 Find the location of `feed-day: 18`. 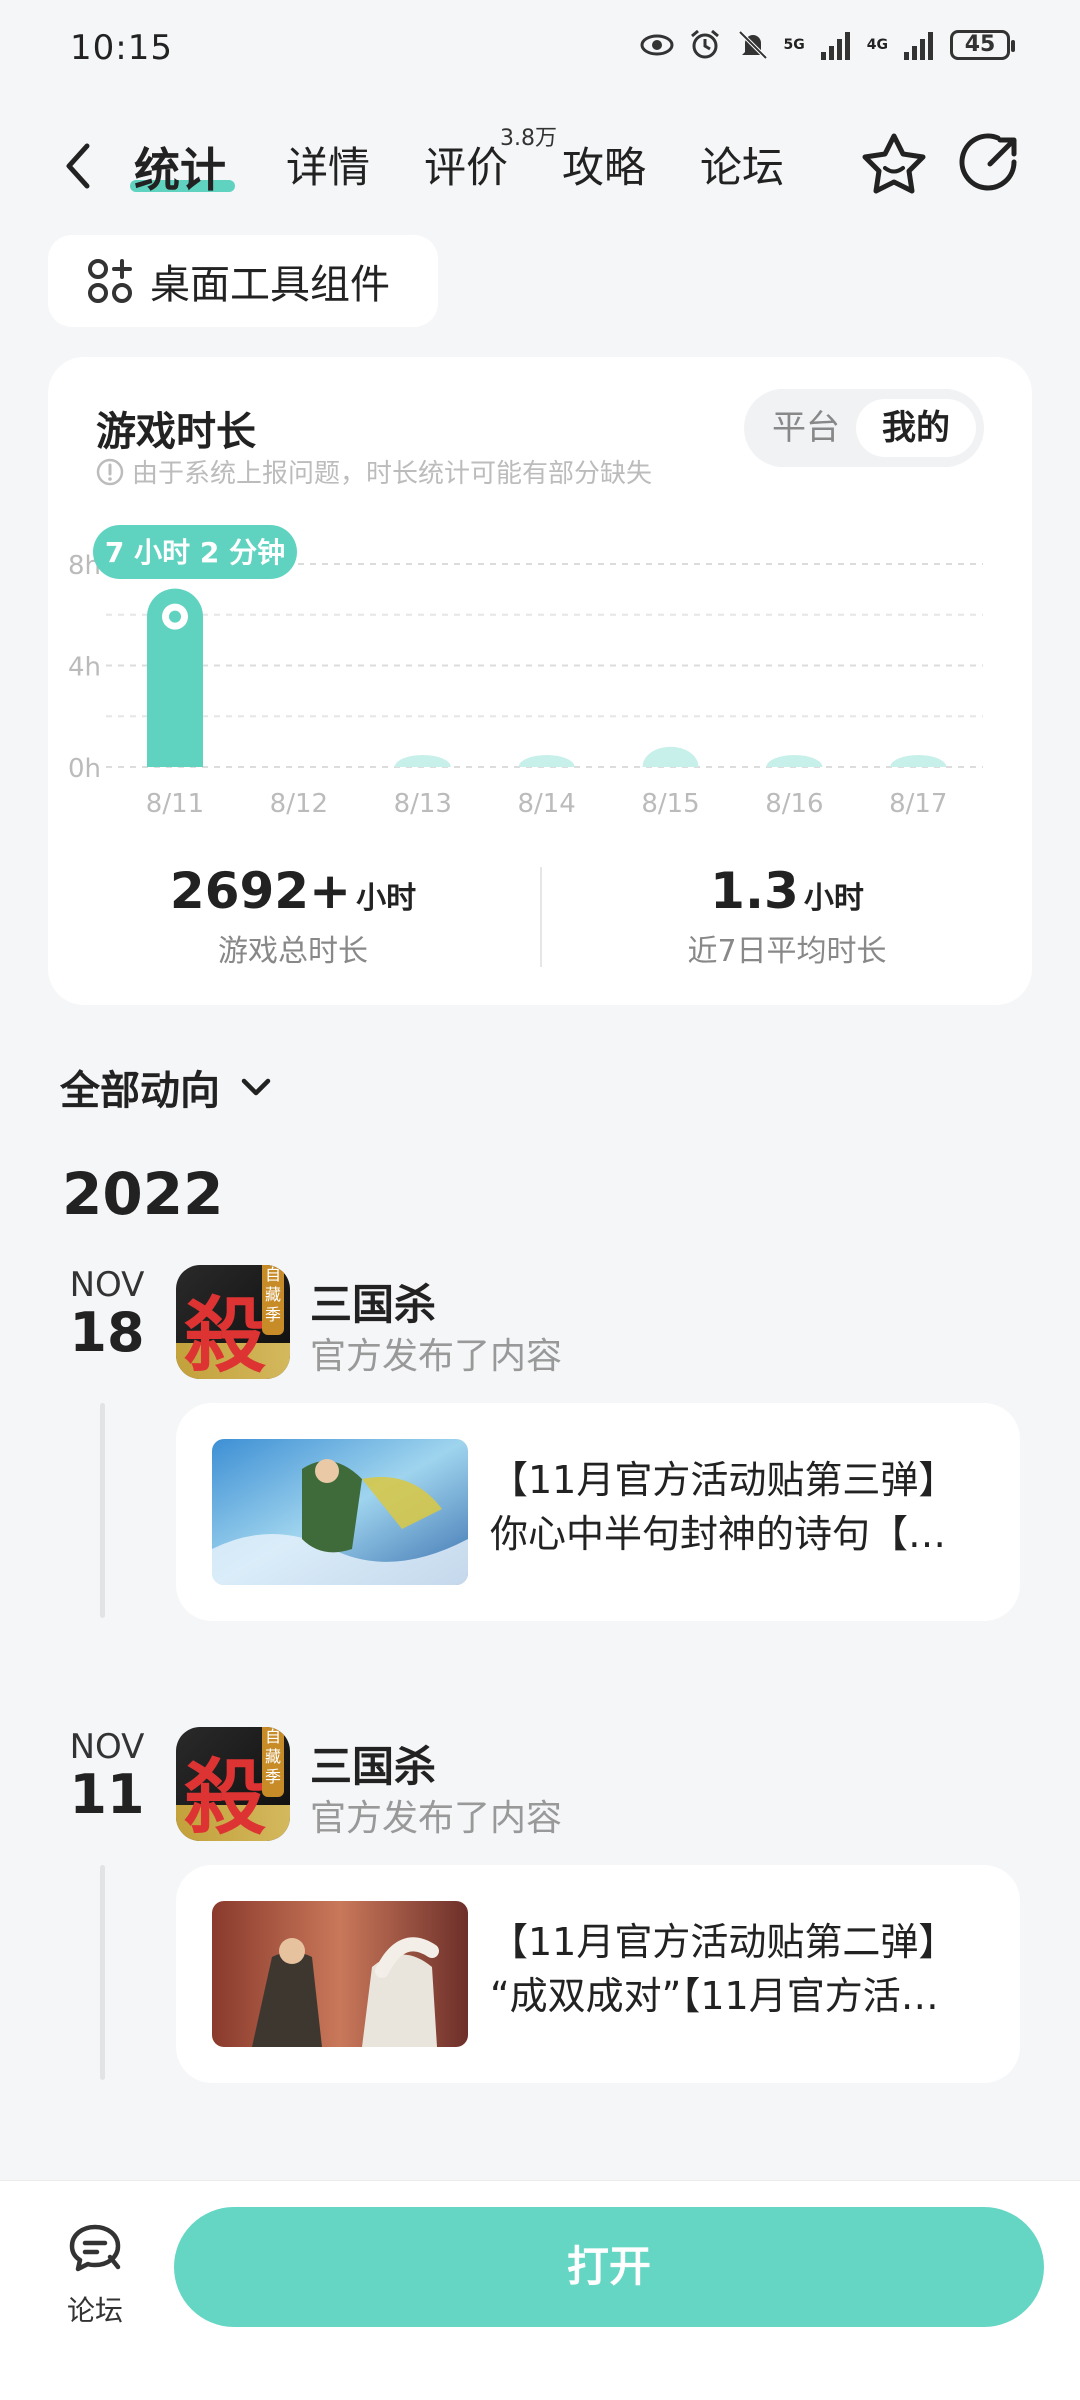

feed-day: 18 is located at coordinates (107, 1332).